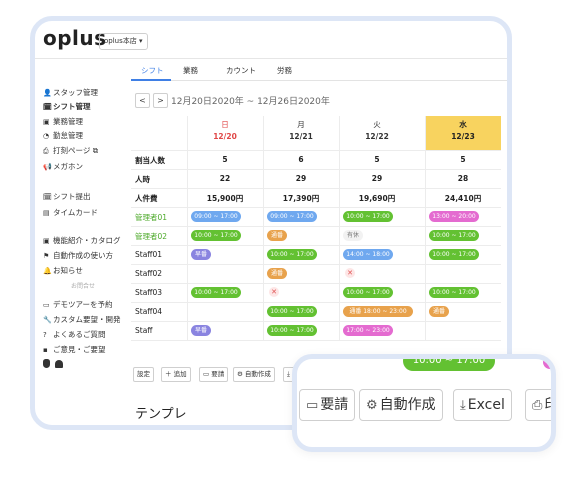 This screenshot has width=588, height=480. Describe the element at coordinates (146, 198) in the screenshot. I see `summary-row-label: 人件費` at that location.